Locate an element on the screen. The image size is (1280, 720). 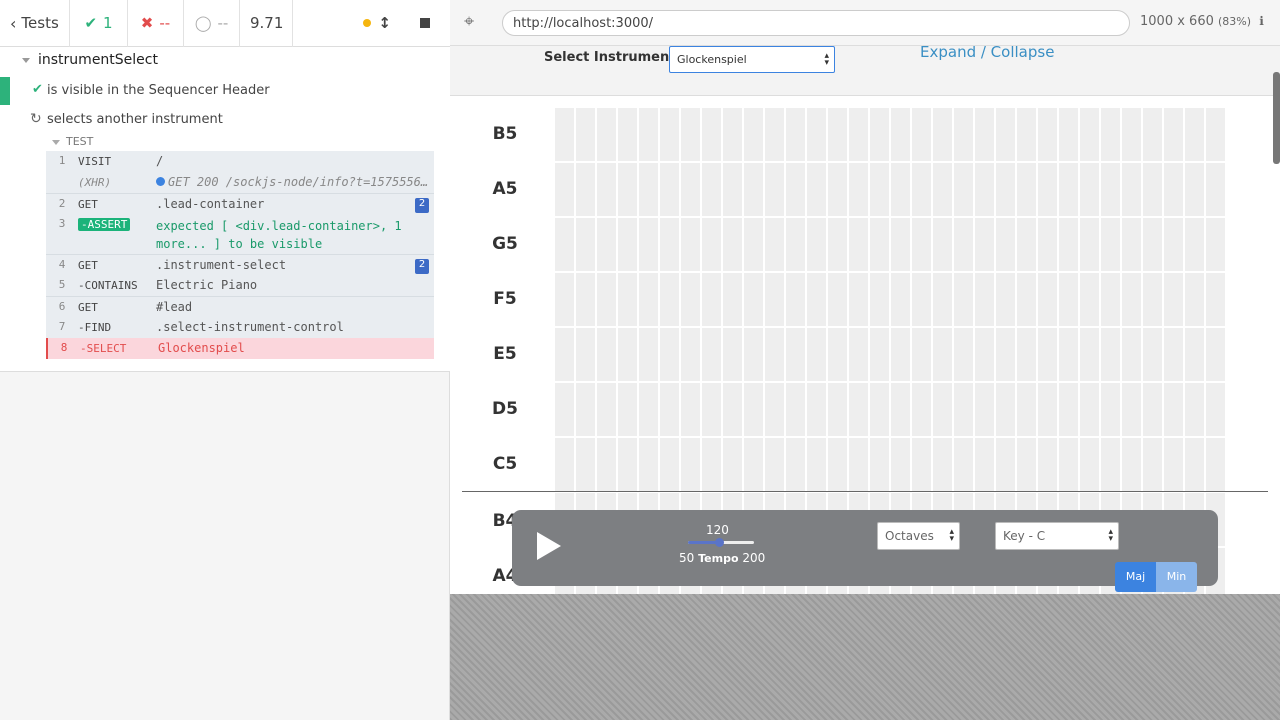
tempo-slider is located at coordinates (721, 542).